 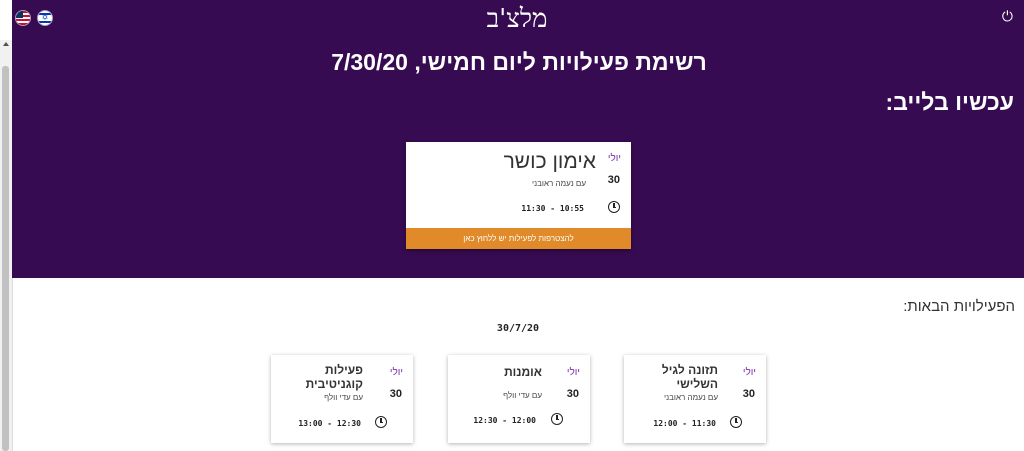 What do you see at coordinates (523, 372) in the screenshot?
I see `card-title: אומנות` at bounding box center [523, 372].